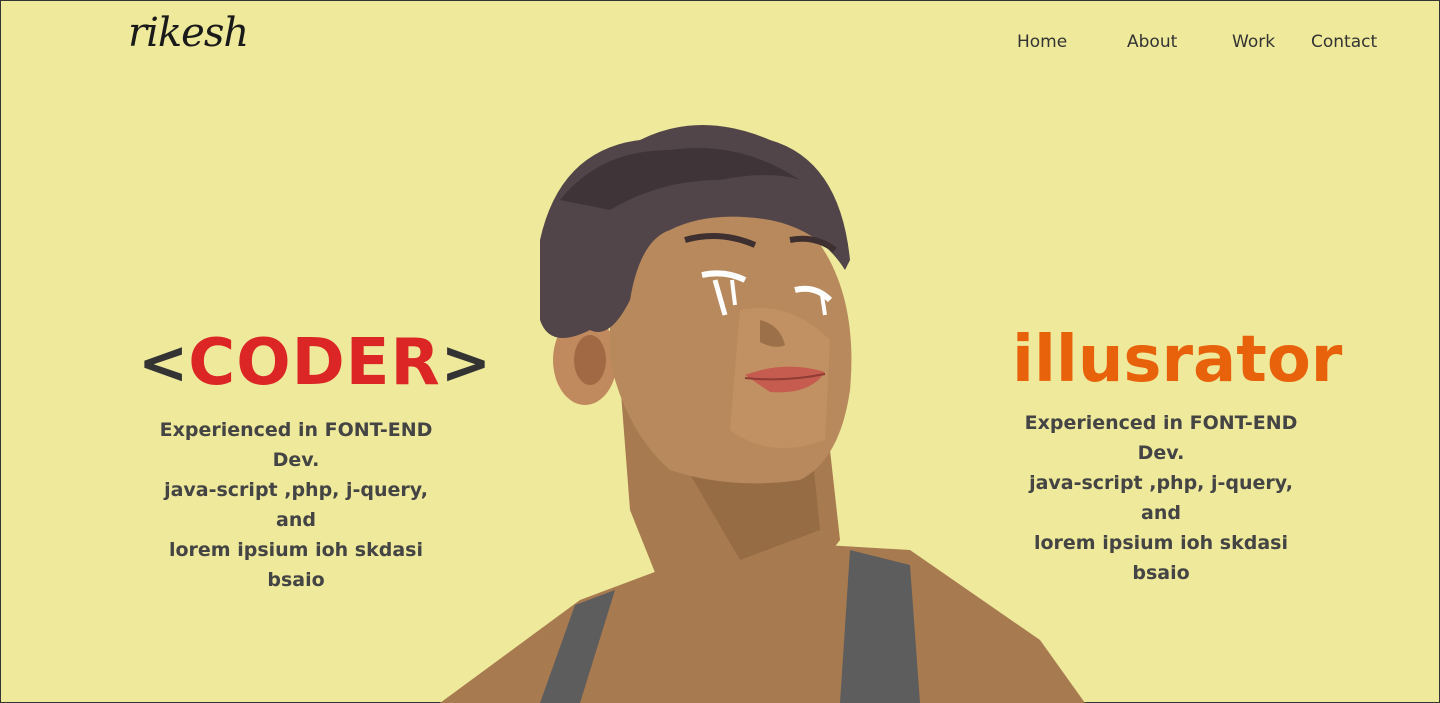 This screenshot has height=703, width=1440. What do you see at coordinates (1042, 42) in the screenshot?
I see `nav-home: Home` at bounding box center [1042, 42].